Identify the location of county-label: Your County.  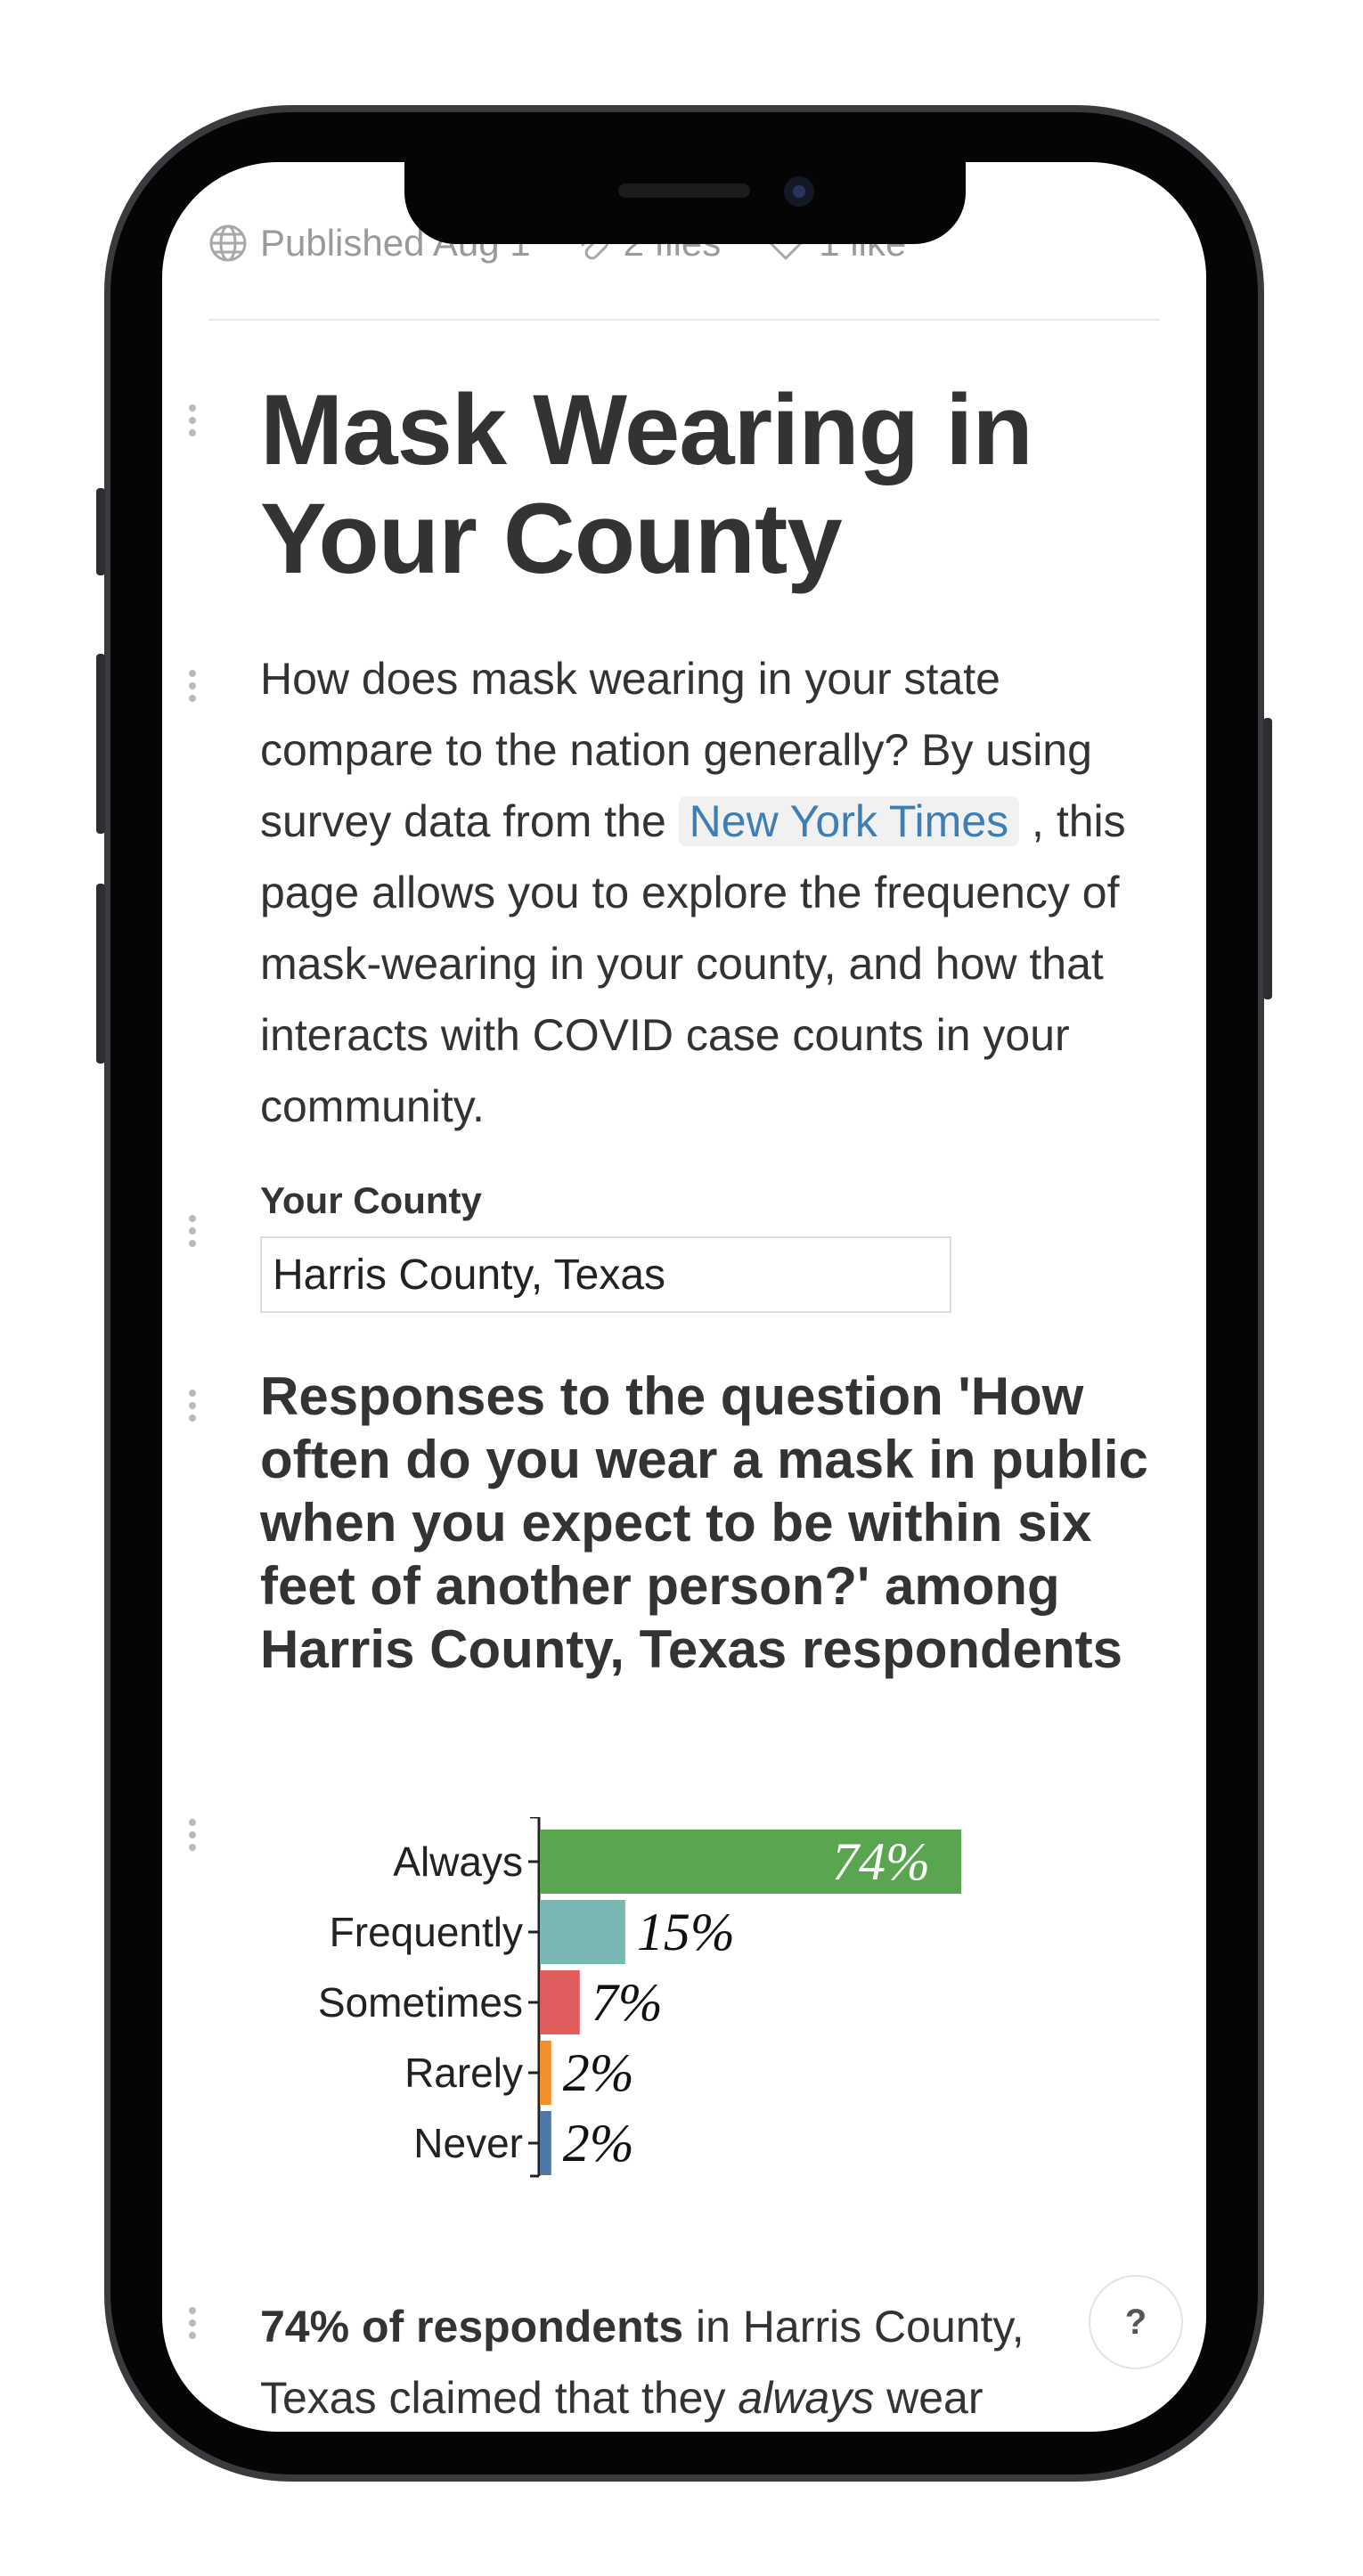
(371, 1200).